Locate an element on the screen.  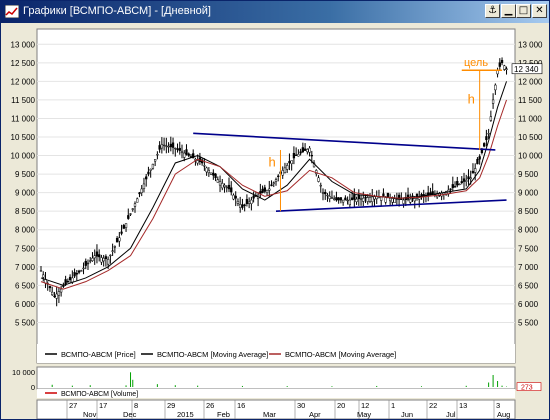
y-tick-label-left: 5 500 is located at coordinates (25, 322).